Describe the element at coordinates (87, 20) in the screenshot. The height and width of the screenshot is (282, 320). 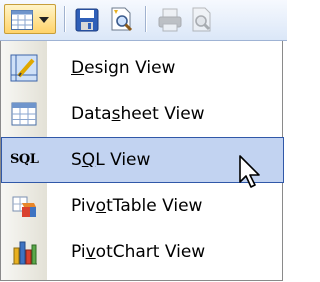
I see `save-disk-icon` at that location.